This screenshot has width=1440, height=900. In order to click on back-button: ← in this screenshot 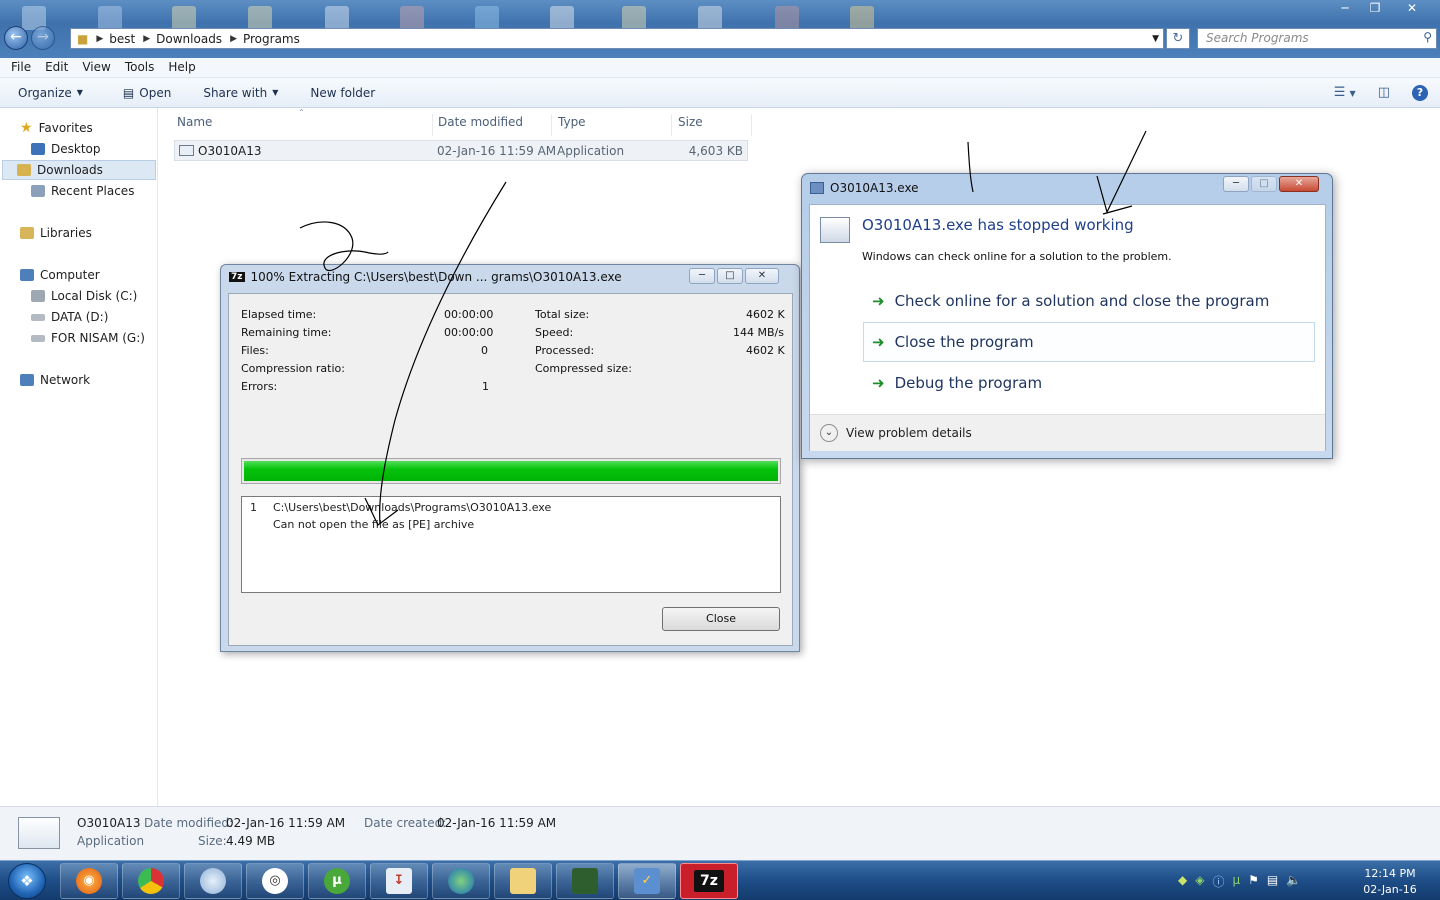, I will do `click(16, 38)`.